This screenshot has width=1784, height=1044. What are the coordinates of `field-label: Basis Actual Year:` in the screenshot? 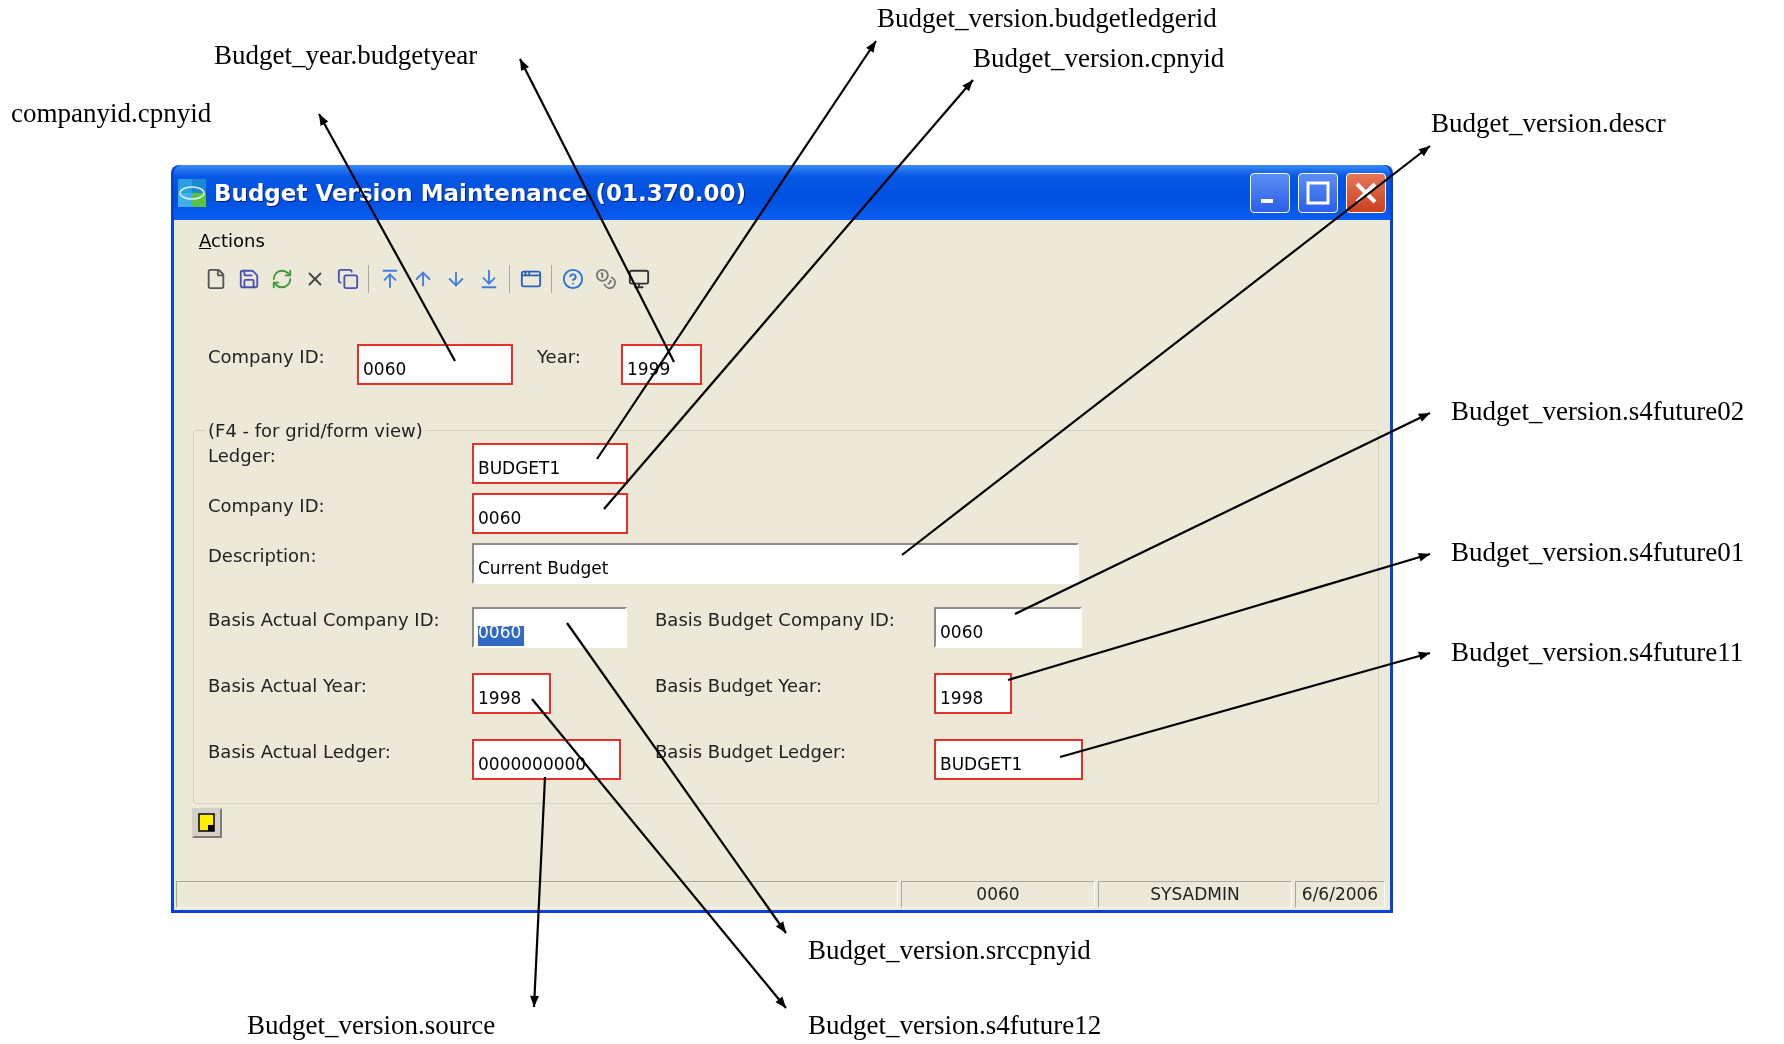 It's located at (288, 685).